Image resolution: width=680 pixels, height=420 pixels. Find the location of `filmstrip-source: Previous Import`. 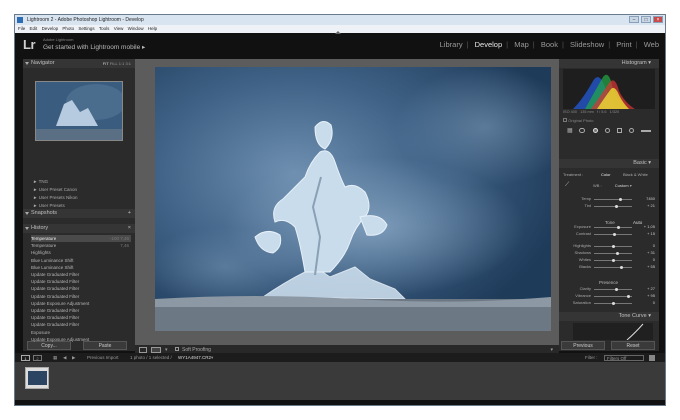

filmstrip-source: Previous Import is located at coordinates (103, 357).